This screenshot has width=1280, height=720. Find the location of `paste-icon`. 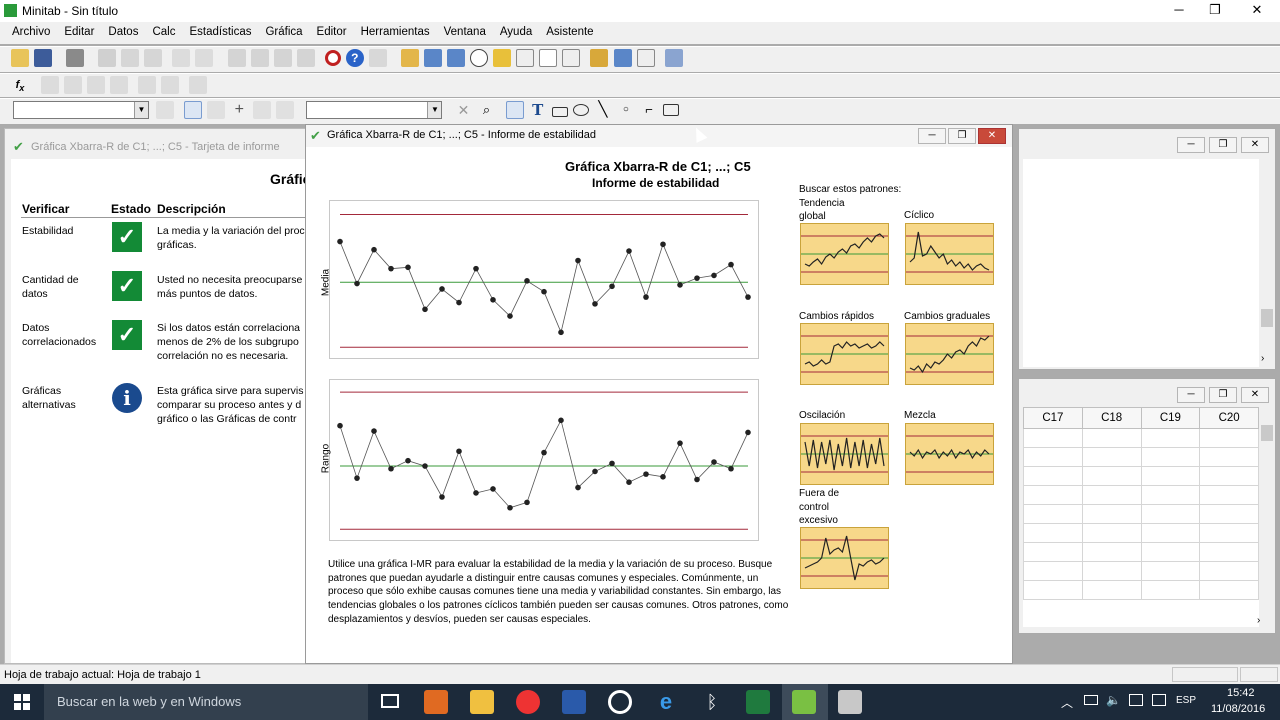

paste-icon is located at coordinates (153, 58).